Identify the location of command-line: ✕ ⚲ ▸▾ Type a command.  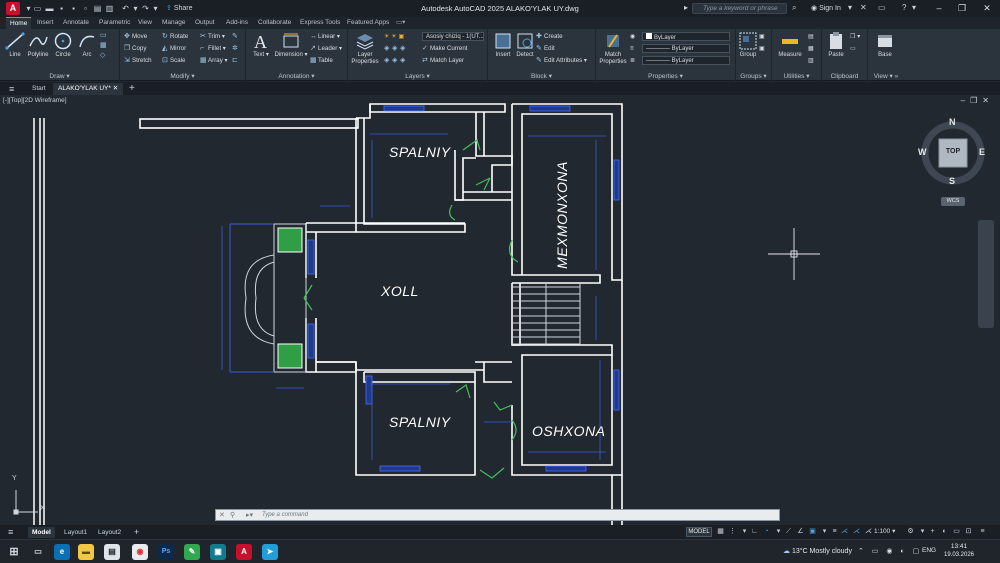
(497, 515).